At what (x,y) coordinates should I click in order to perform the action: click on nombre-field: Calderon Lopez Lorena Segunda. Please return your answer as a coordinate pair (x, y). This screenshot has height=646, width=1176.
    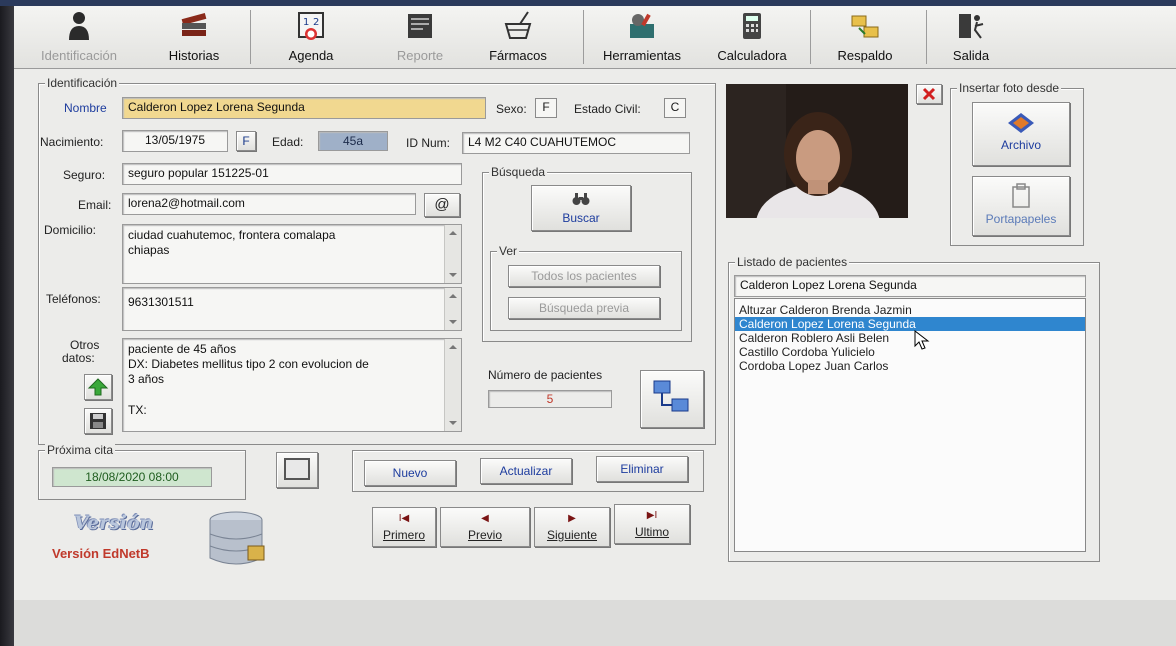
    Looking at the image, I should click on (304, 108).